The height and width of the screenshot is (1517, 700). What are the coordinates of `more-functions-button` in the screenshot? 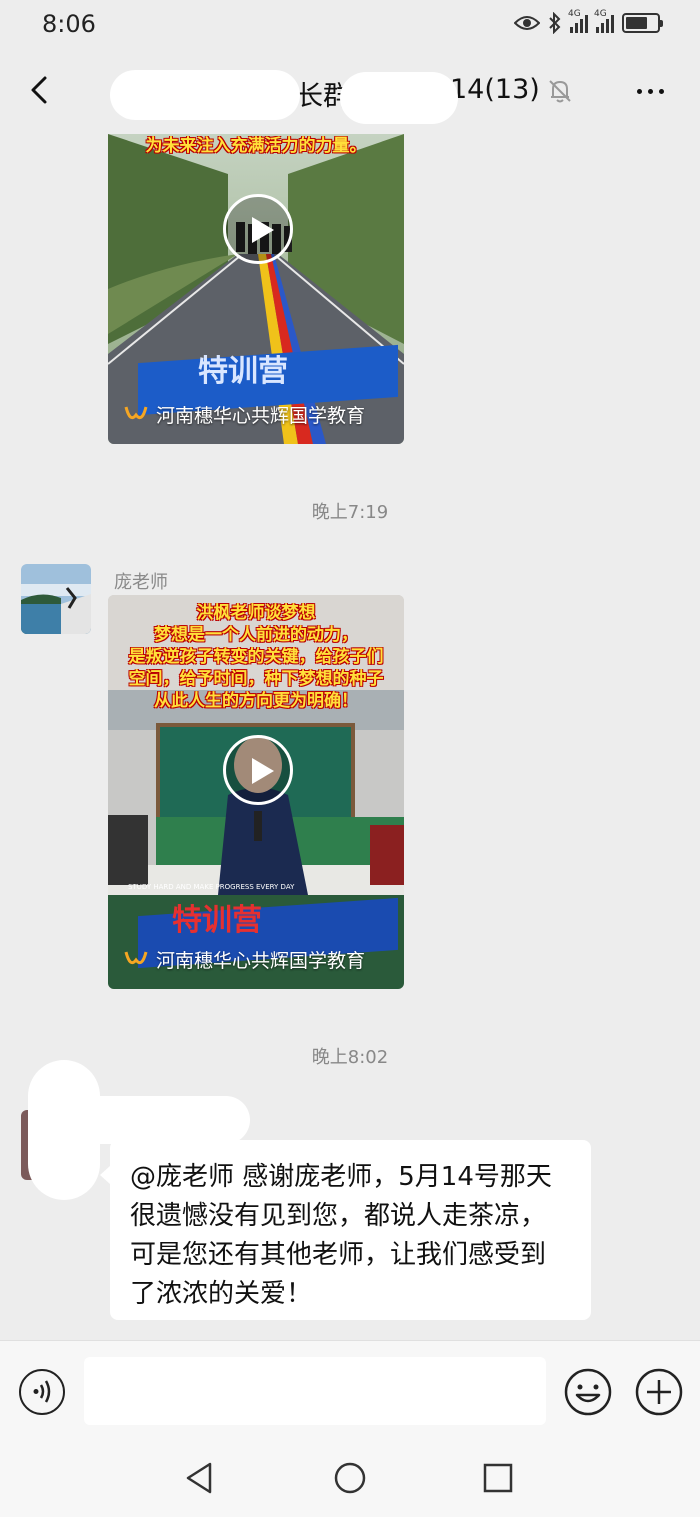 It's located at (659, 1392).